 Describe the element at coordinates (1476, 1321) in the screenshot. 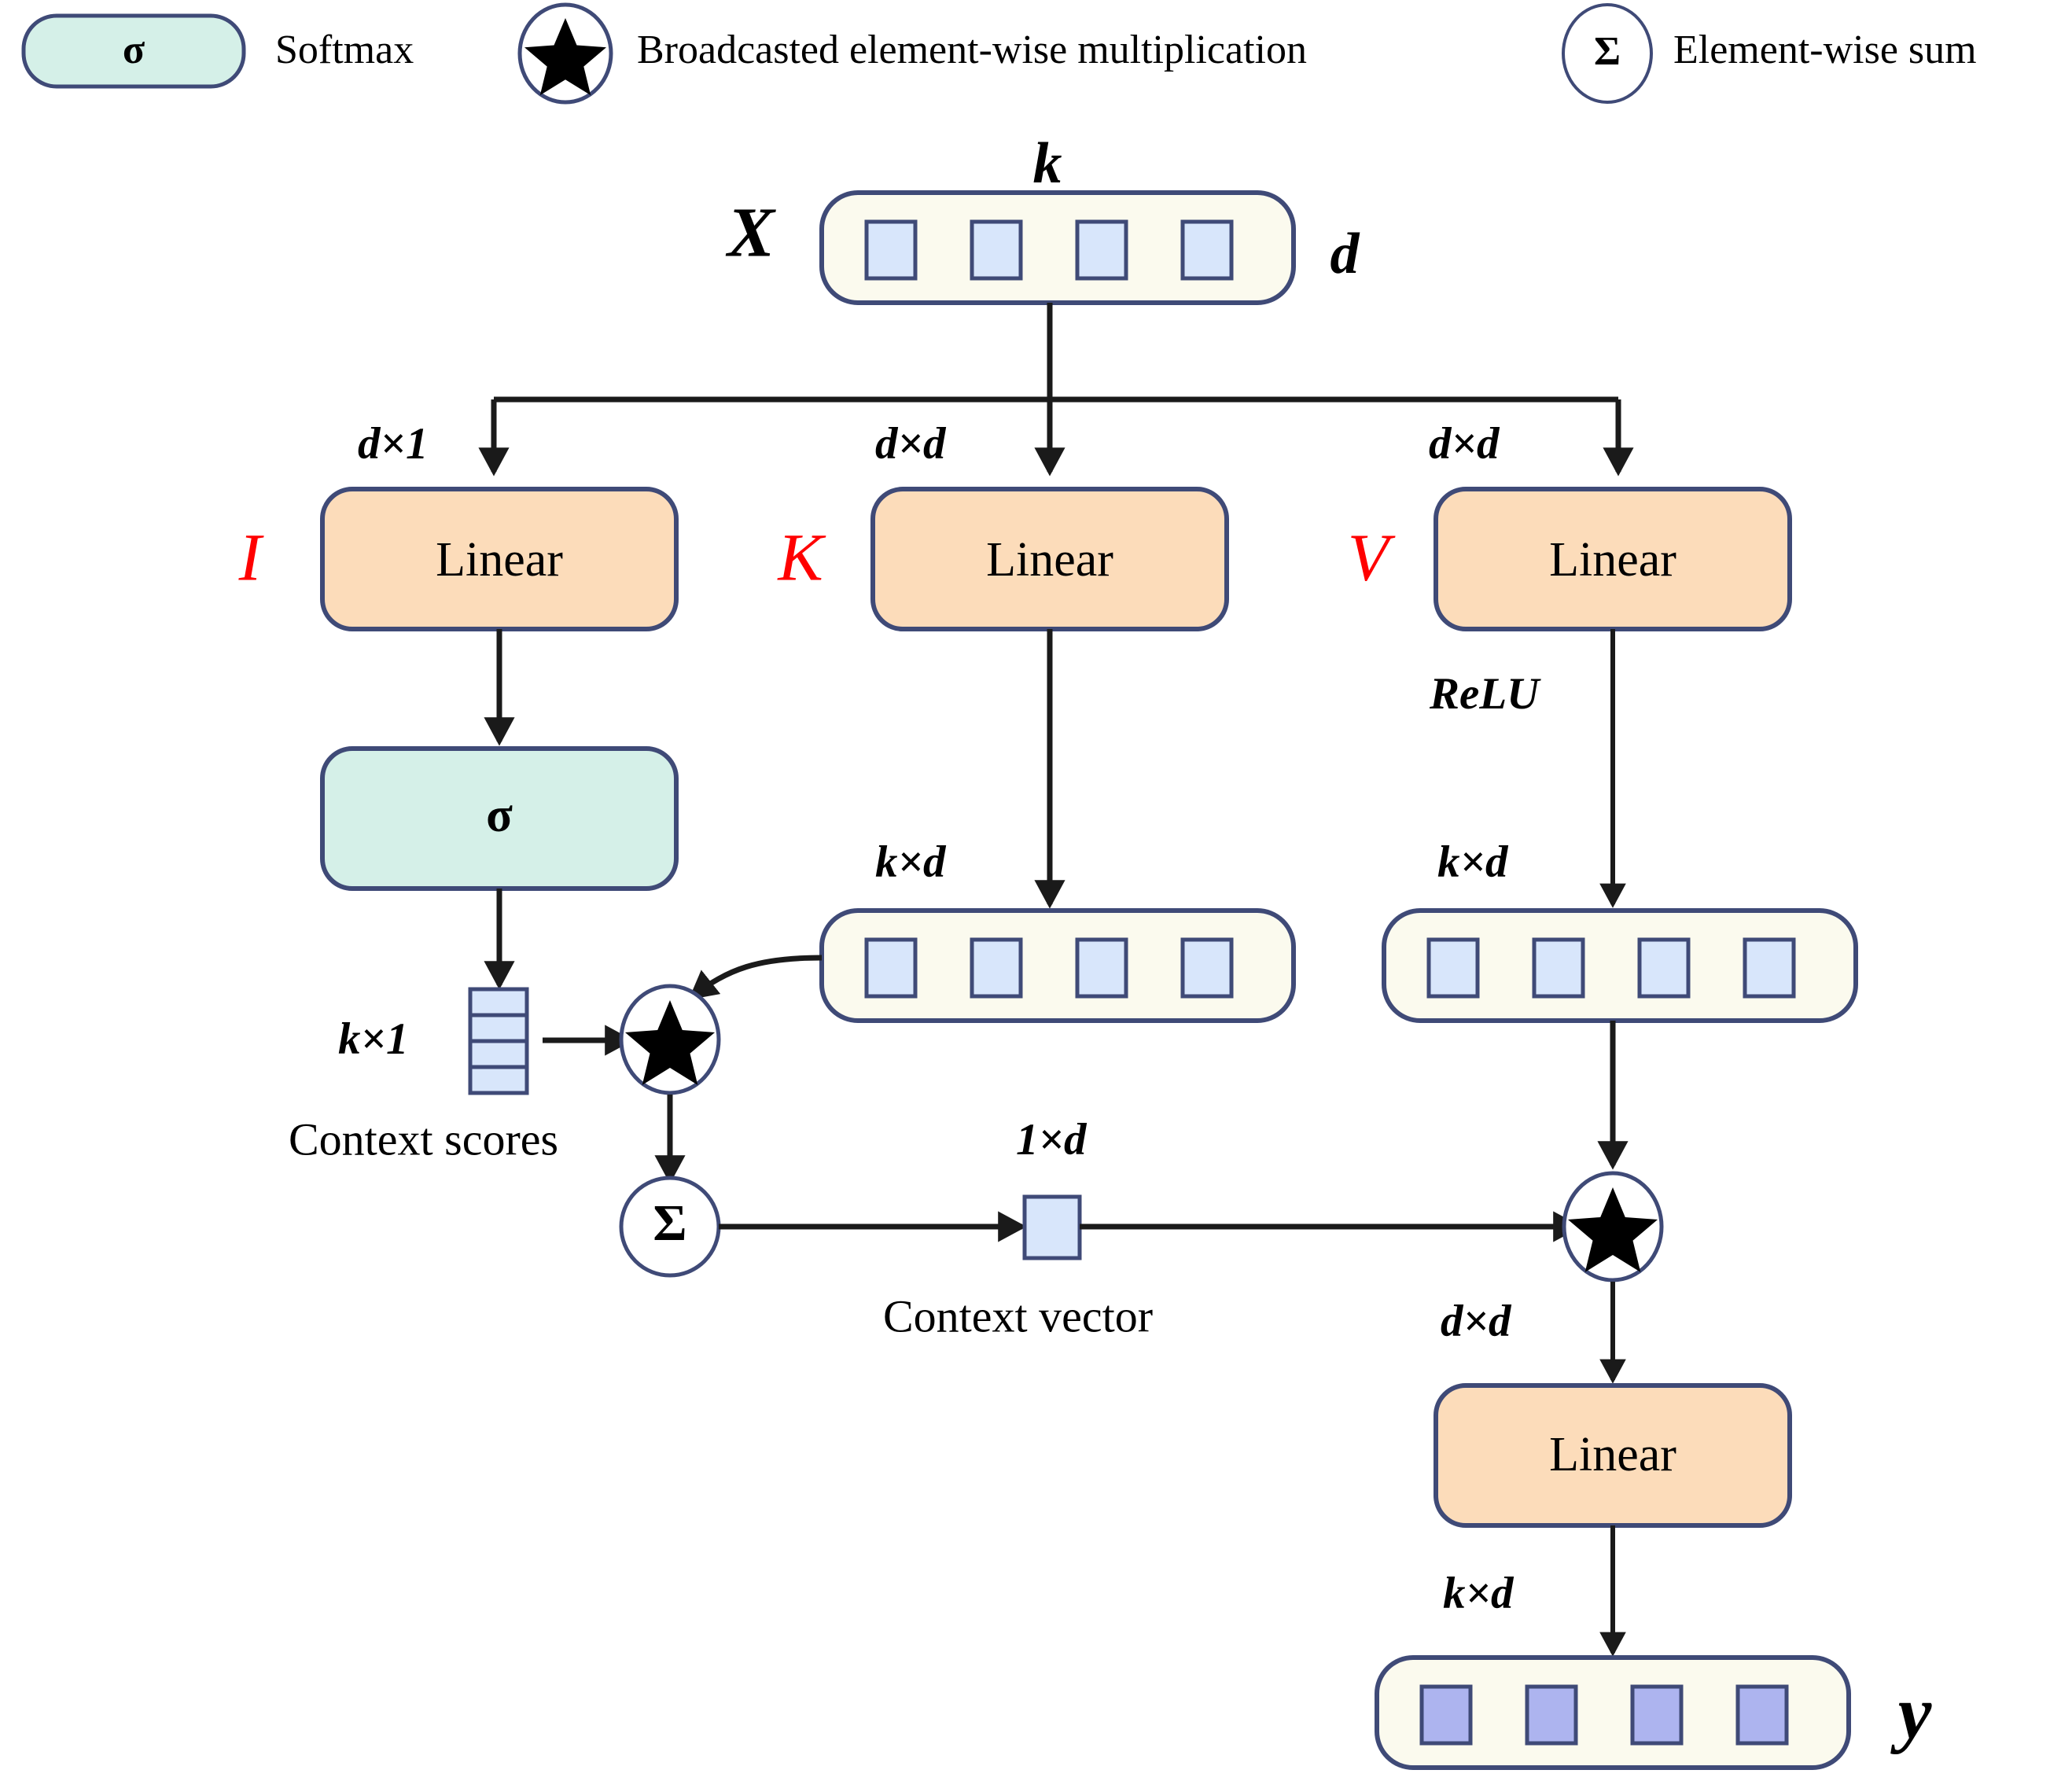

I see `final-linear-dim-label: d×d` at that location.